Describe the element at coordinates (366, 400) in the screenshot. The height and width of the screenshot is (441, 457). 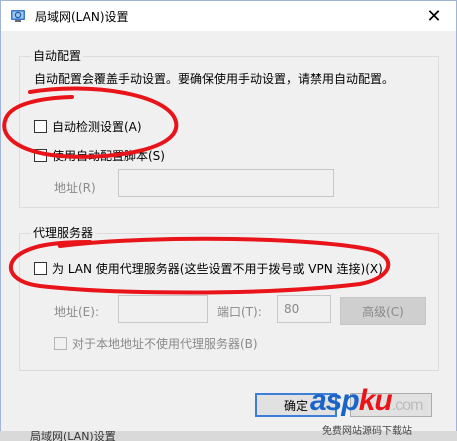
I see `watermark-logo: aspku.com` at that location.